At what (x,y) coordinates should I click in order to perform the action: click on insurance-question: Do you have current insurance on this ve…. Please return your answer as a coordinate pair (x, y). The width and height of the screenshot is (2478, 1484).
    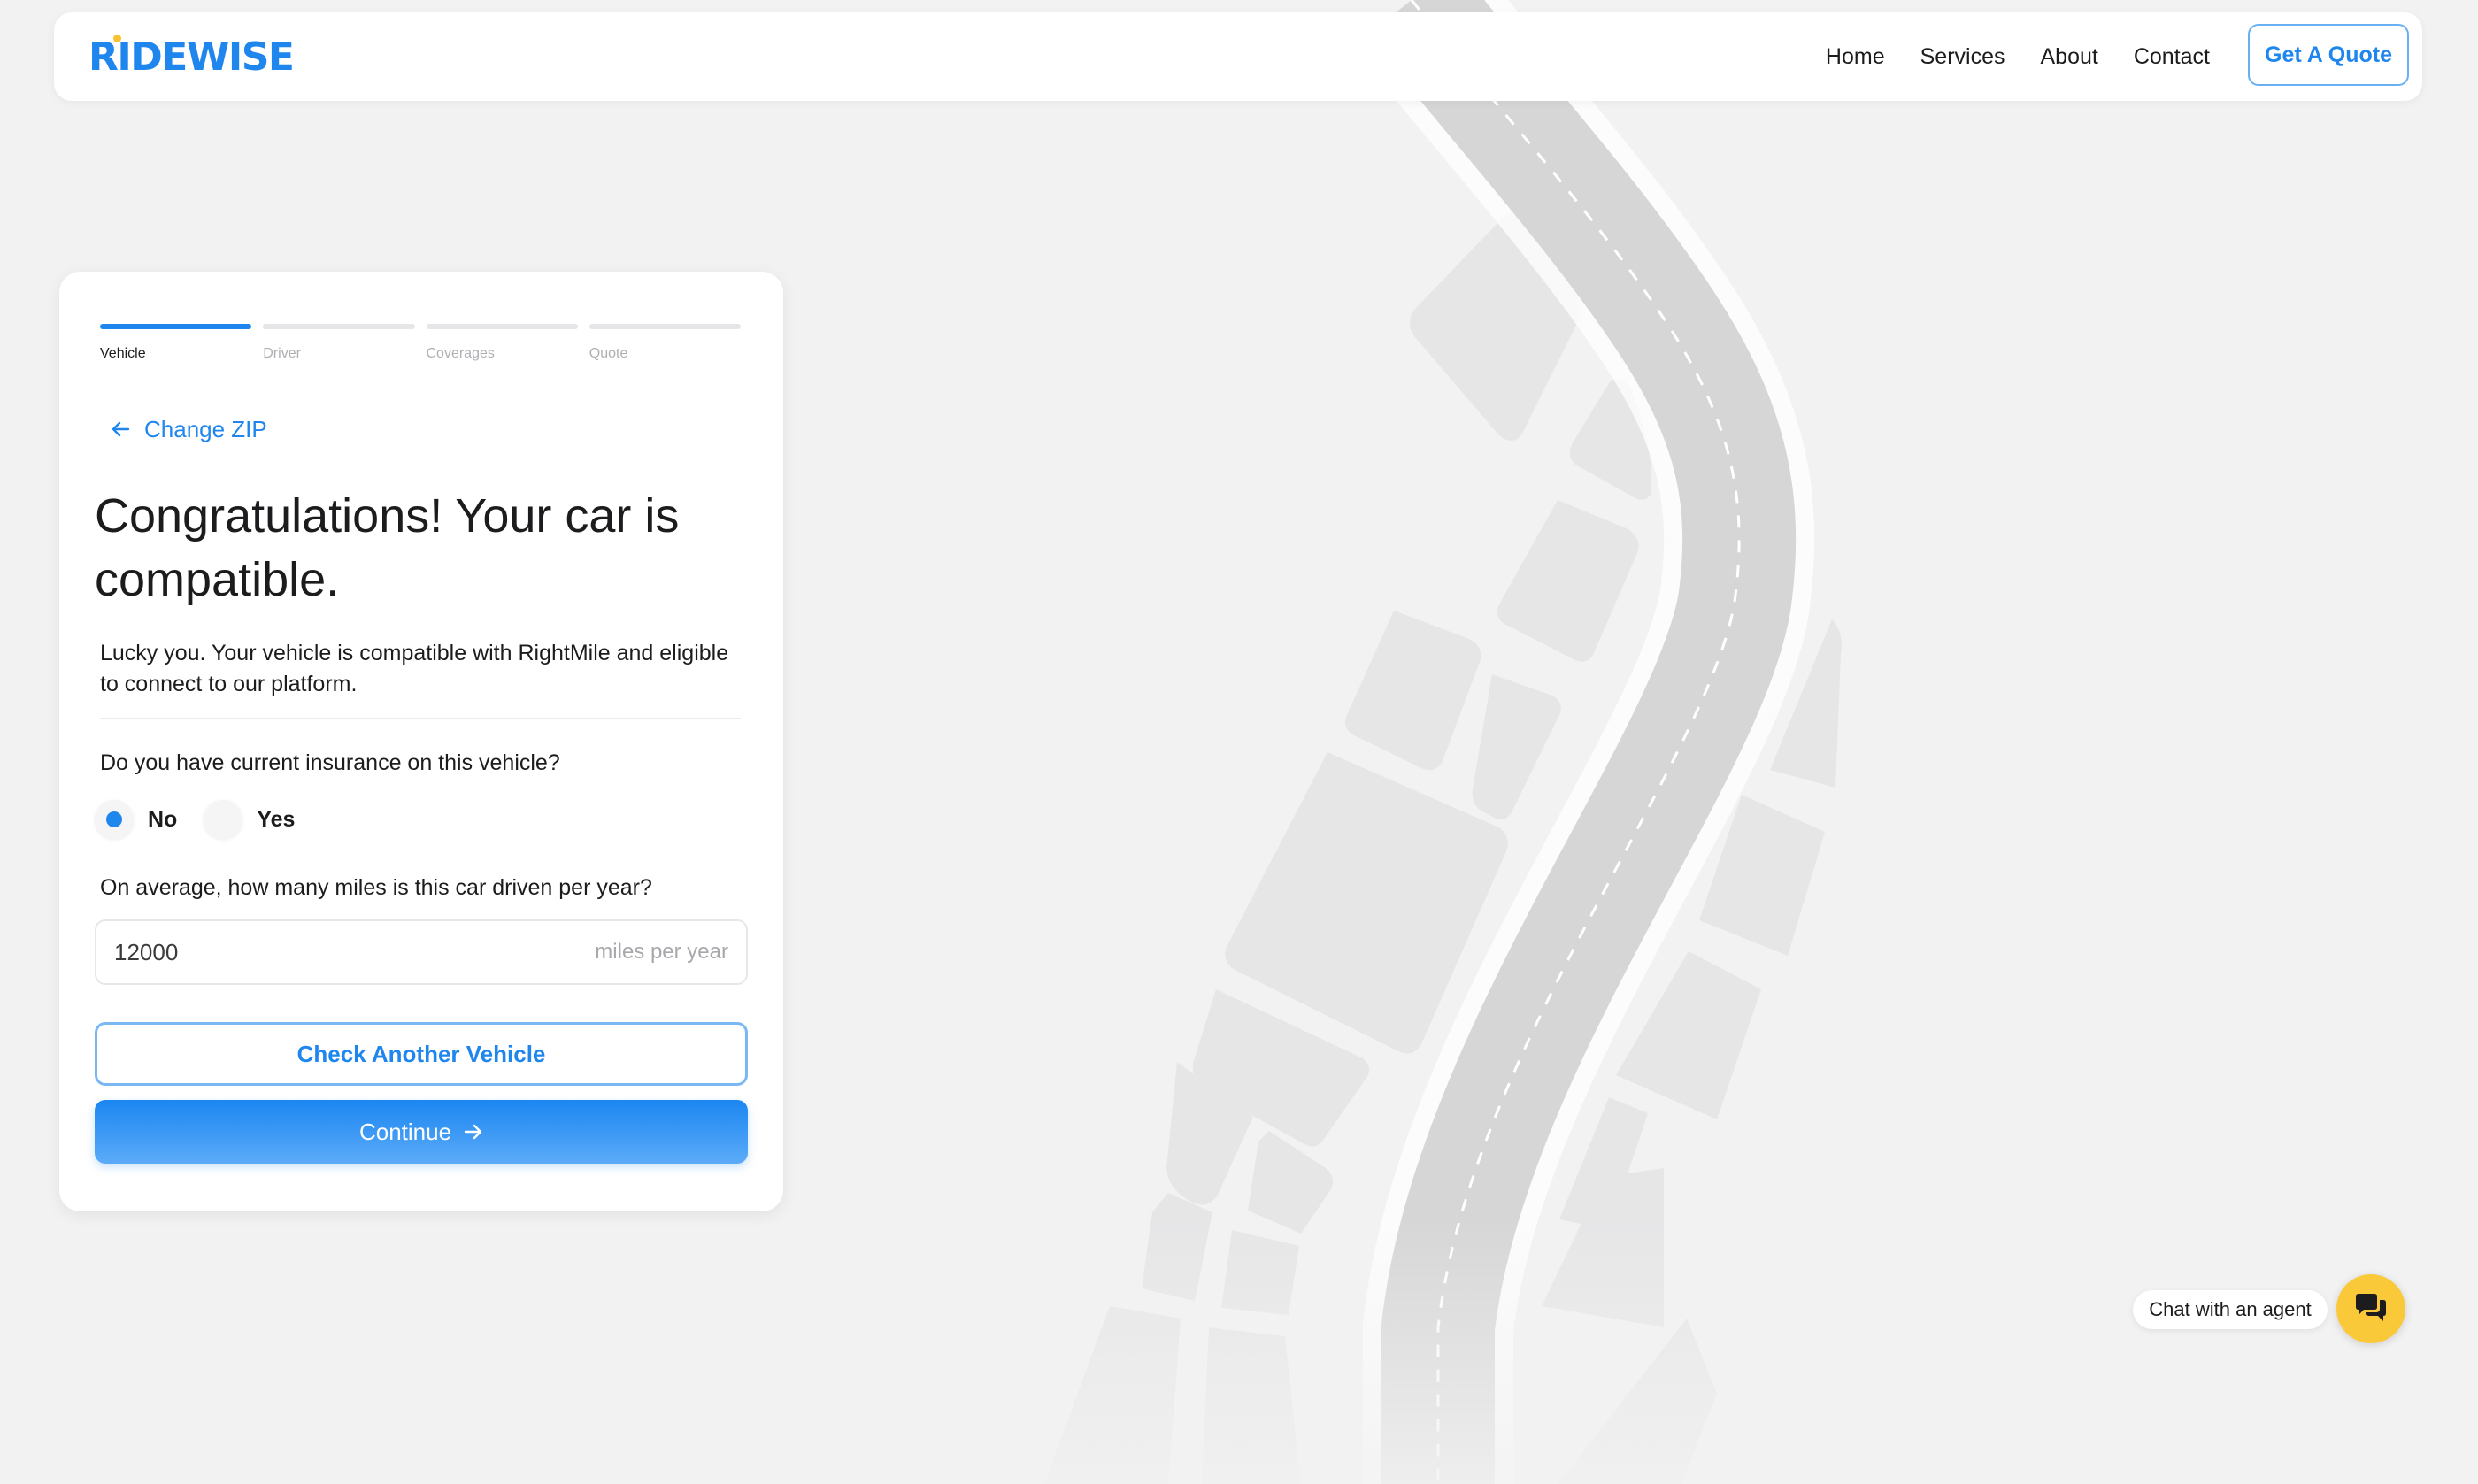
    Looking at the image, I should click on (330, 762).